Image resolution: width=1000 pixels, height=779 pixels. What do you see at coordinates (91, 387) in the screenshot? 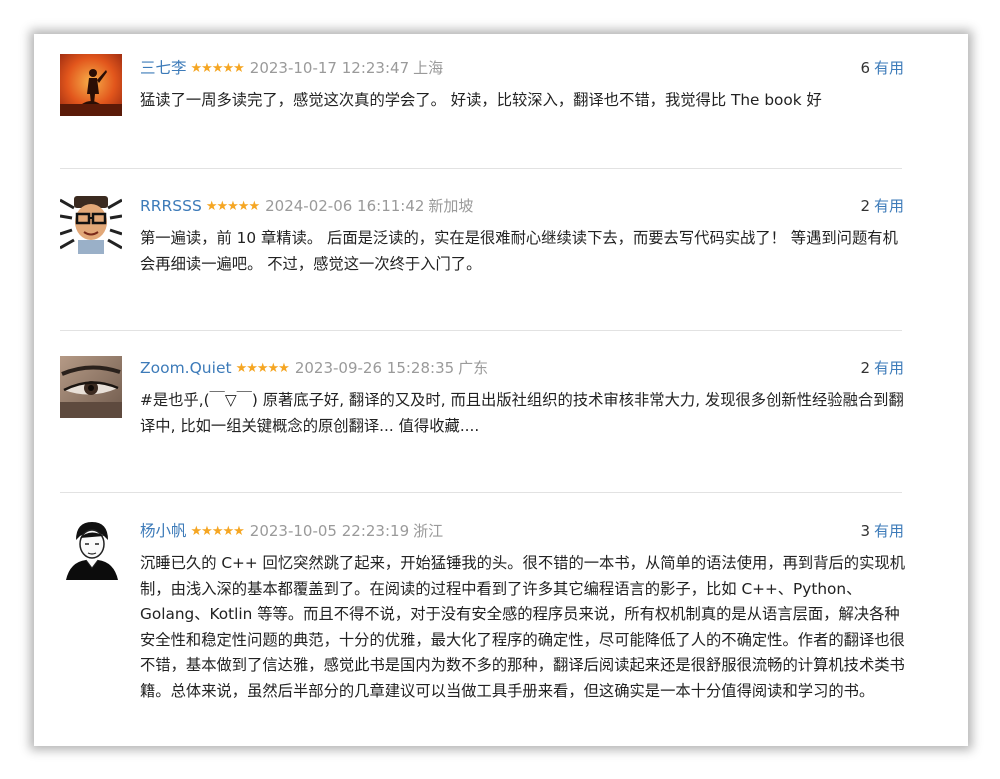
I see `eye-closeup-icon` at bounding box center [91, 387].